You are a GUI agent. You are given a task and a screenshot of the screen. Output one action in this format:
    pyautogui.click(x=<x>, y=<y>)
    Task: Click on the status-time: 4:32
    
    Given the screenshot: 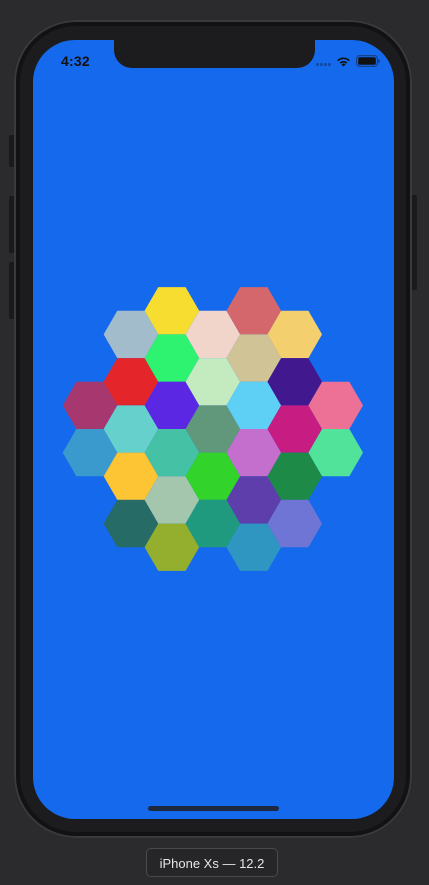 What is the action you would take?
    pyautogui.click(x=75, y=61)
    